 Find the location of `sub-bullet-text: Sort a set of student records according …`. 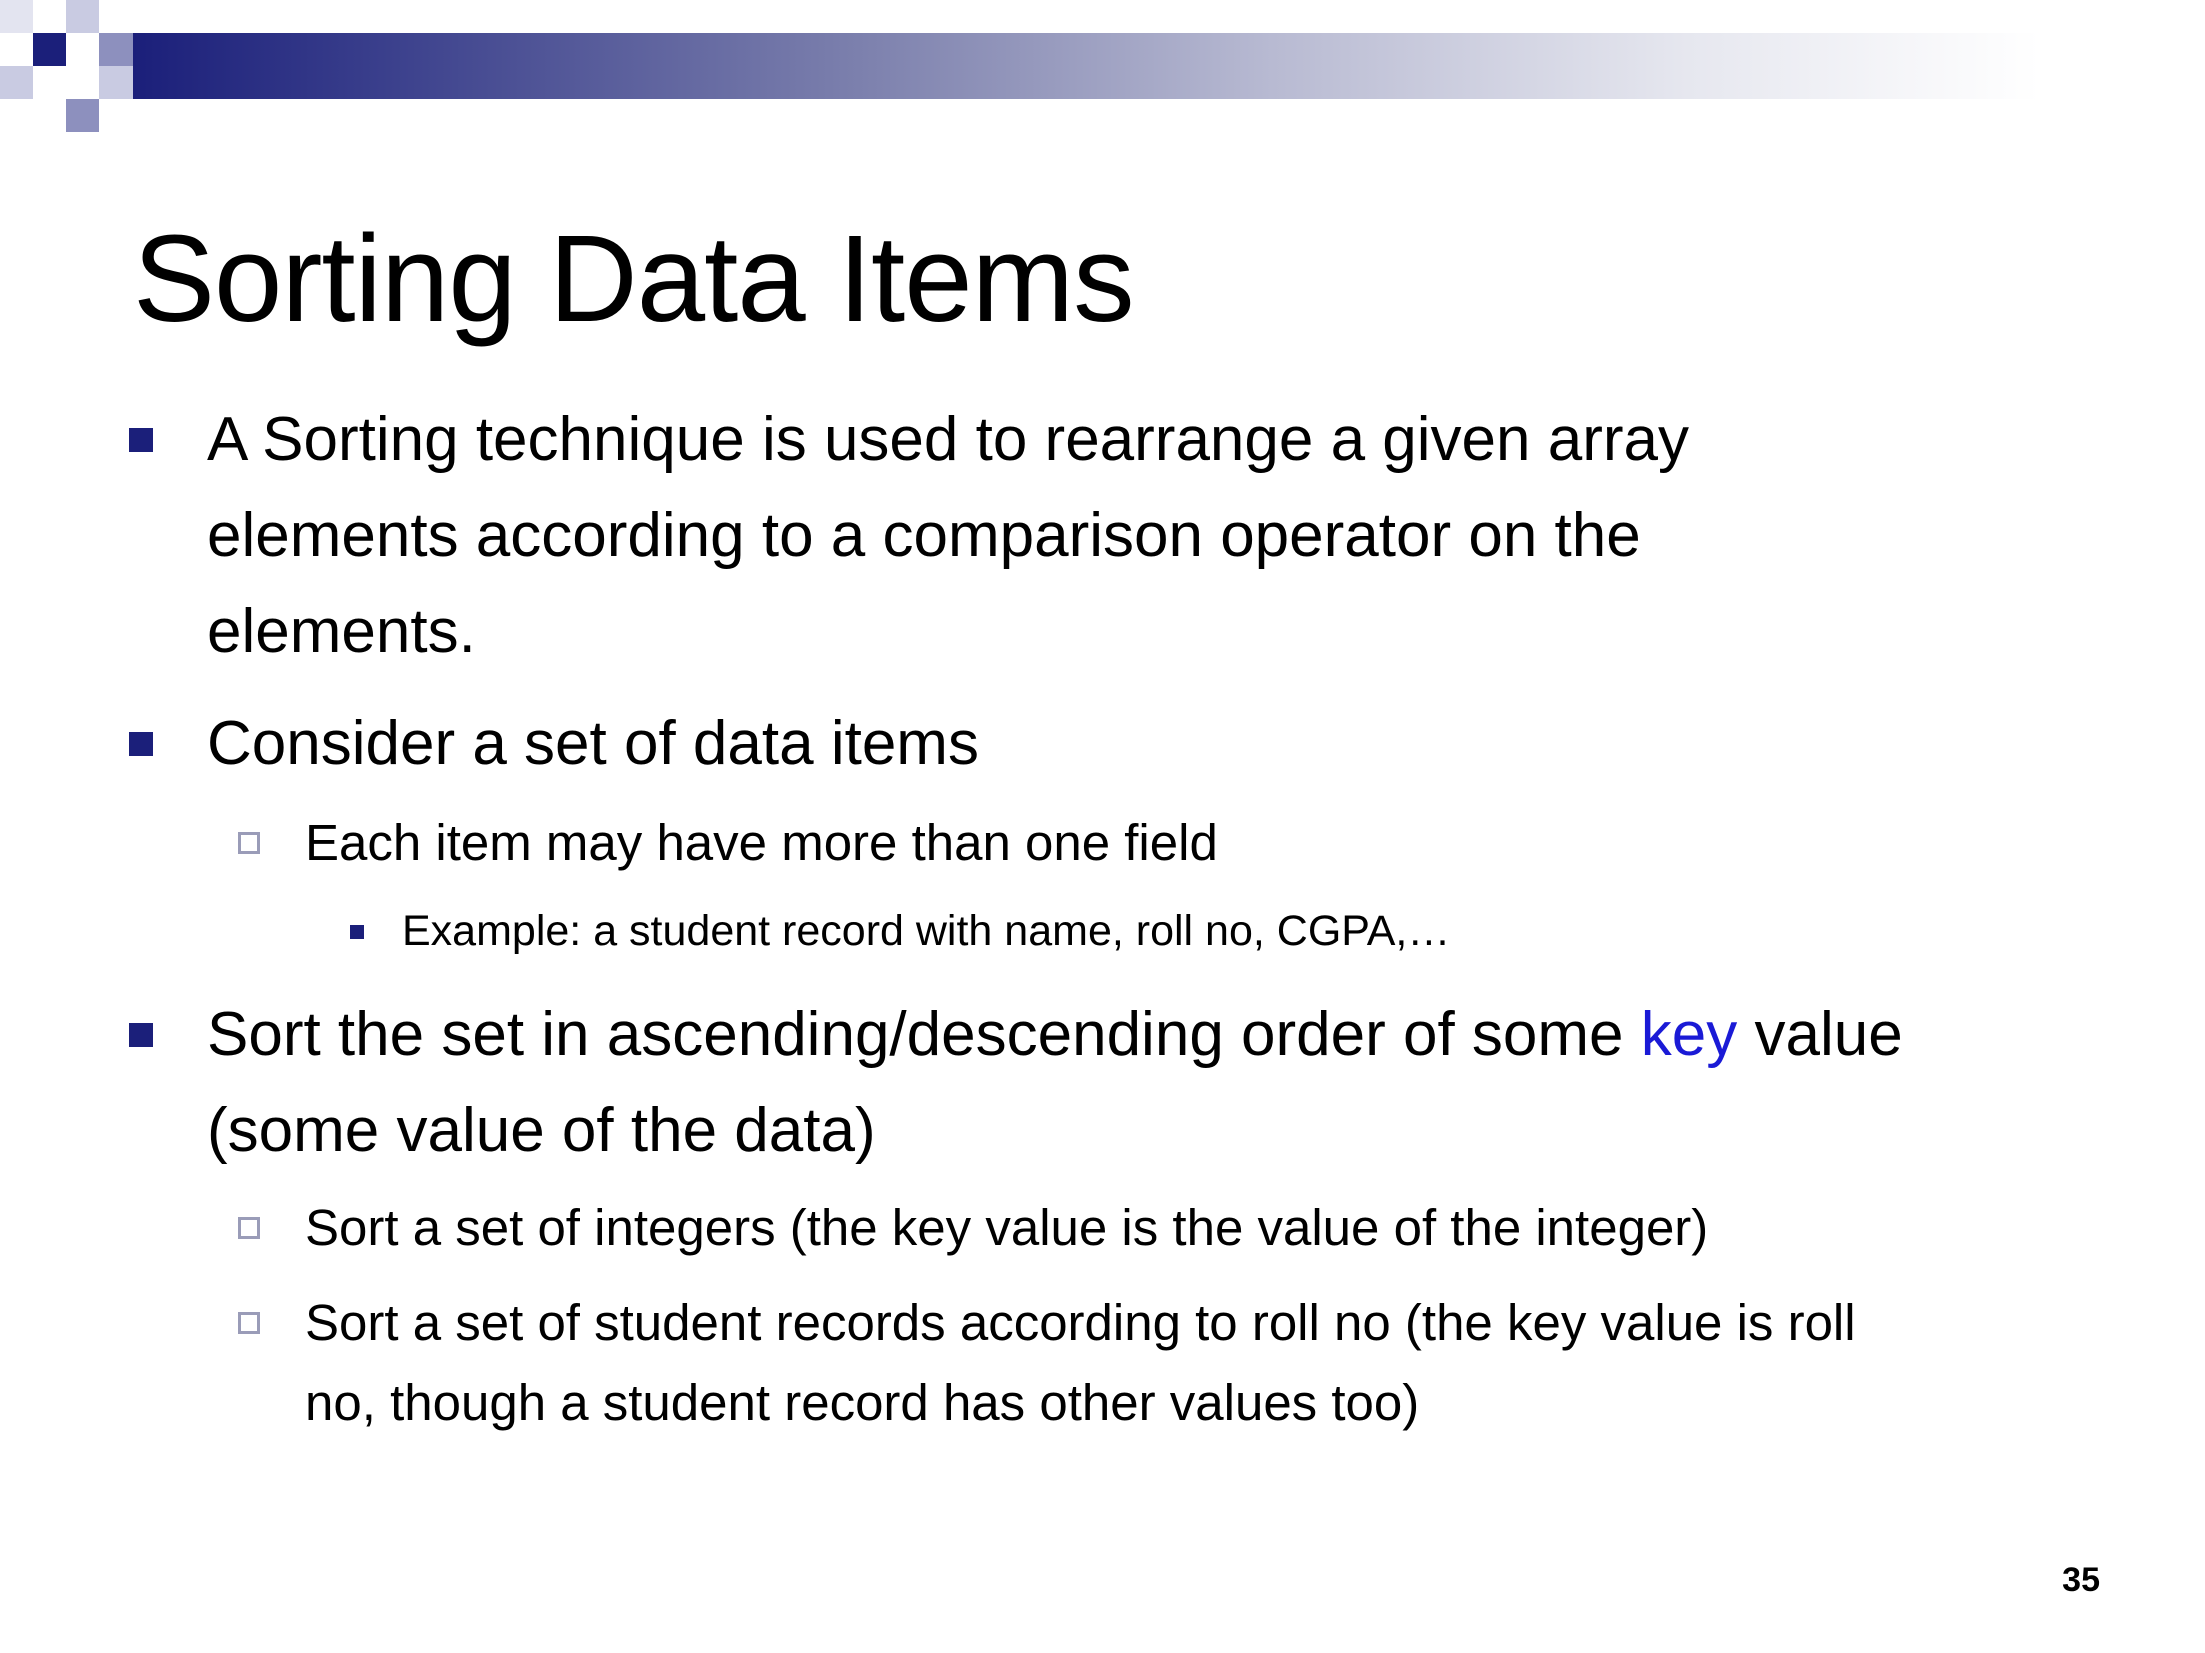

sub-bullet-text: Sort a set of student records according … is located at coordinates (1080, 1322).